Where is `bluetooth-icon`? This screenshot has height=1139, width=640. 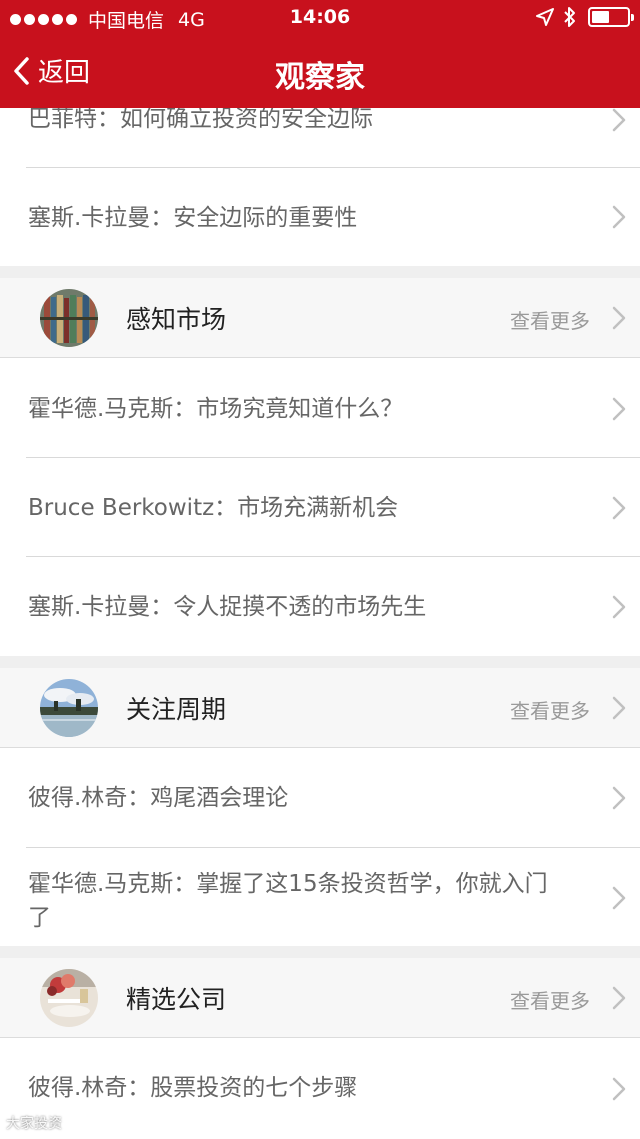
bluetooth-icon is located at coordinates (569, 17).